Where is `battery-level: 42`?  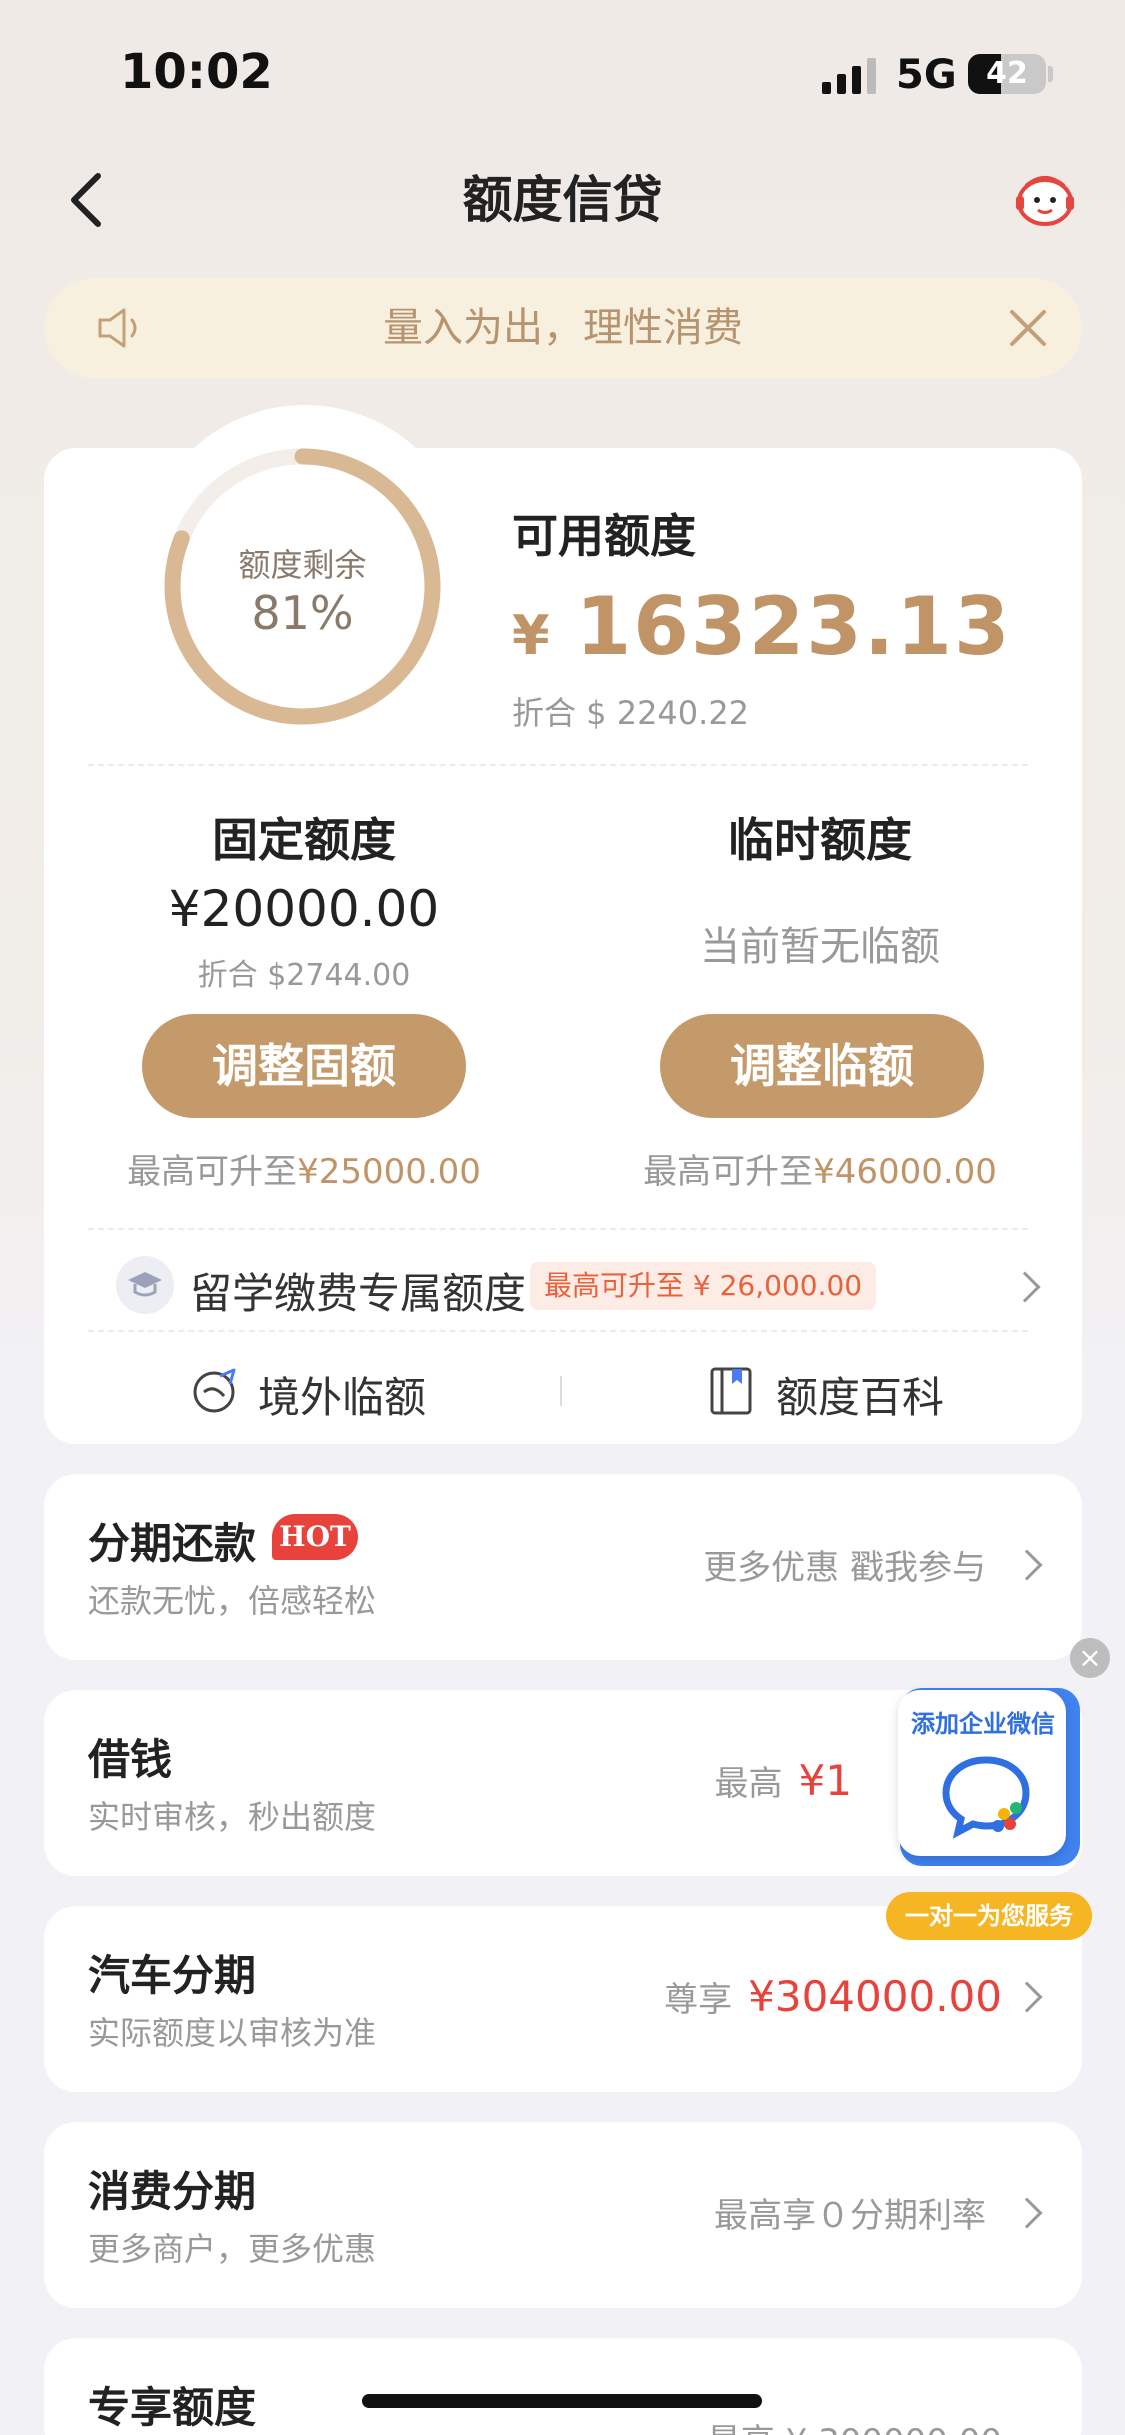
battery-level: 42 is located at coordinates (1007, 73).